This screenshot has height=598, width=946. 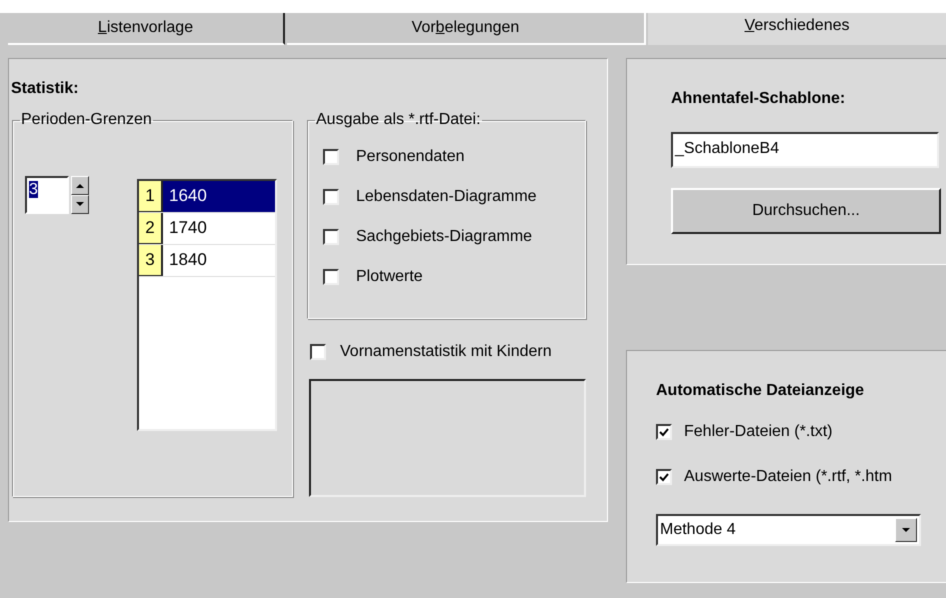 What do you see at coordinates (758, 432) in the screenshot?
I see `checkbox-label: Fehler-Dateien (*.txt)` at bounding box center [758, 432].